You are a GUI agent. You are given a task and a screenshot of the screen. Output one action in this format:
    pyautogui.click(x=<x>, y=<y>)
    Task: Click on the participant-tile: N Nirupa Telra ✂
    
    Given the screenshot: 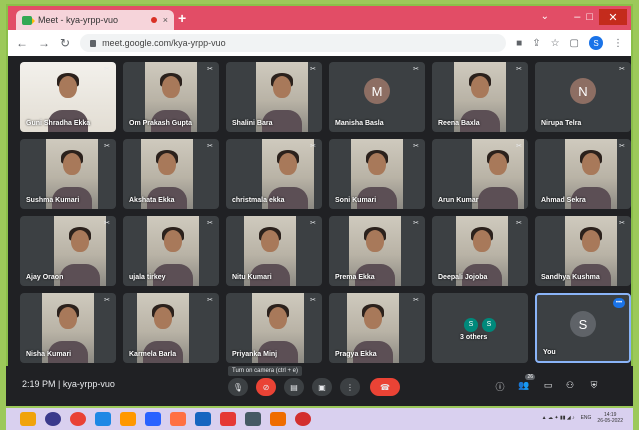 What is the action you would take?
    pyautogui.click(x=583, y=97)
    